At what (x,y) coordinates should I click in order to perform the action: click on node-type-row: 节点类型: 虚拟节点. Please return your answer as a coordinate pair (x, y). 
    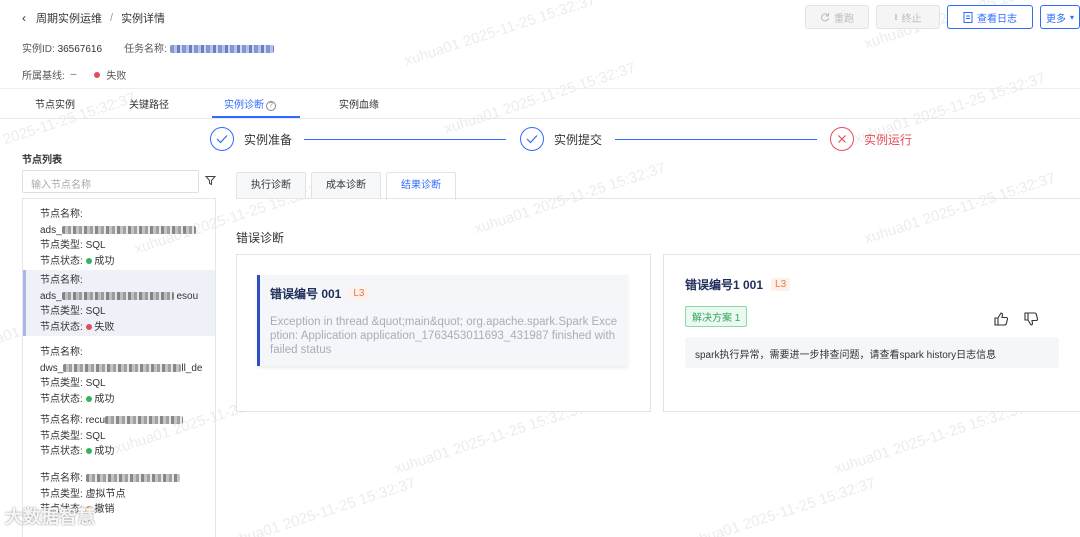
    Looking at the image, I should click on (127, 495).